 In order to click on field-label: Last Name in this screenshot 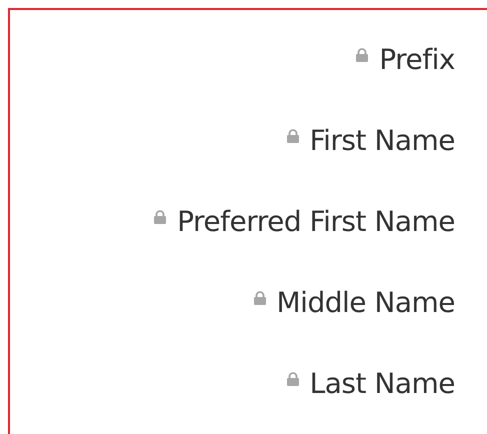, I will do `click(382, 383)`.